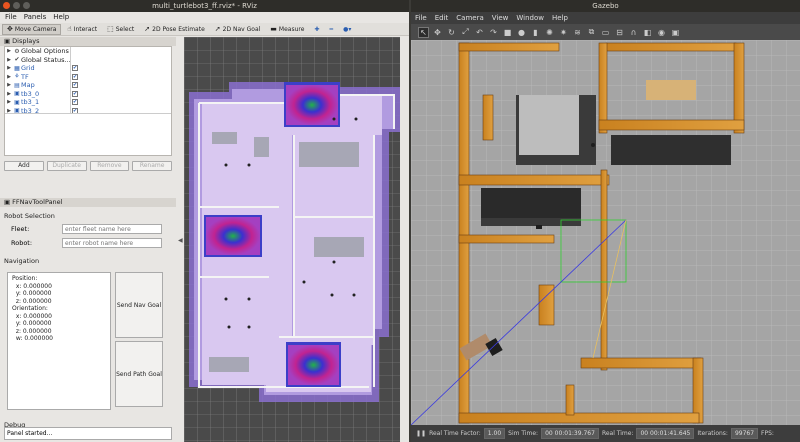 This screenshot has width=800, height=442. I want to click on record-icon: ▣, so click(675, 32).